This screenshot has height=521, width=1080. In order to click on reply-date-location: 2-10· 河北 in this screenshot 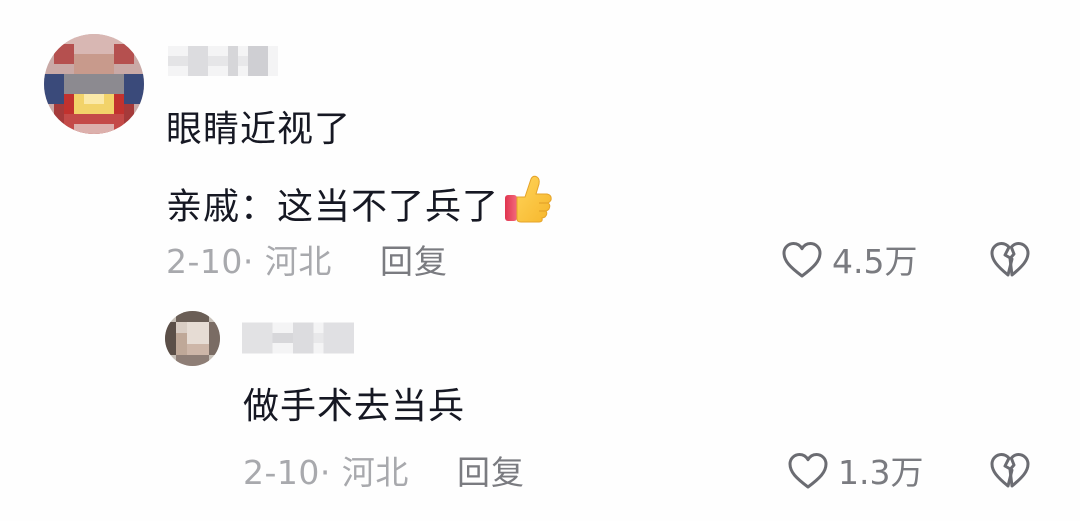, I will do `click(326, 472)`.